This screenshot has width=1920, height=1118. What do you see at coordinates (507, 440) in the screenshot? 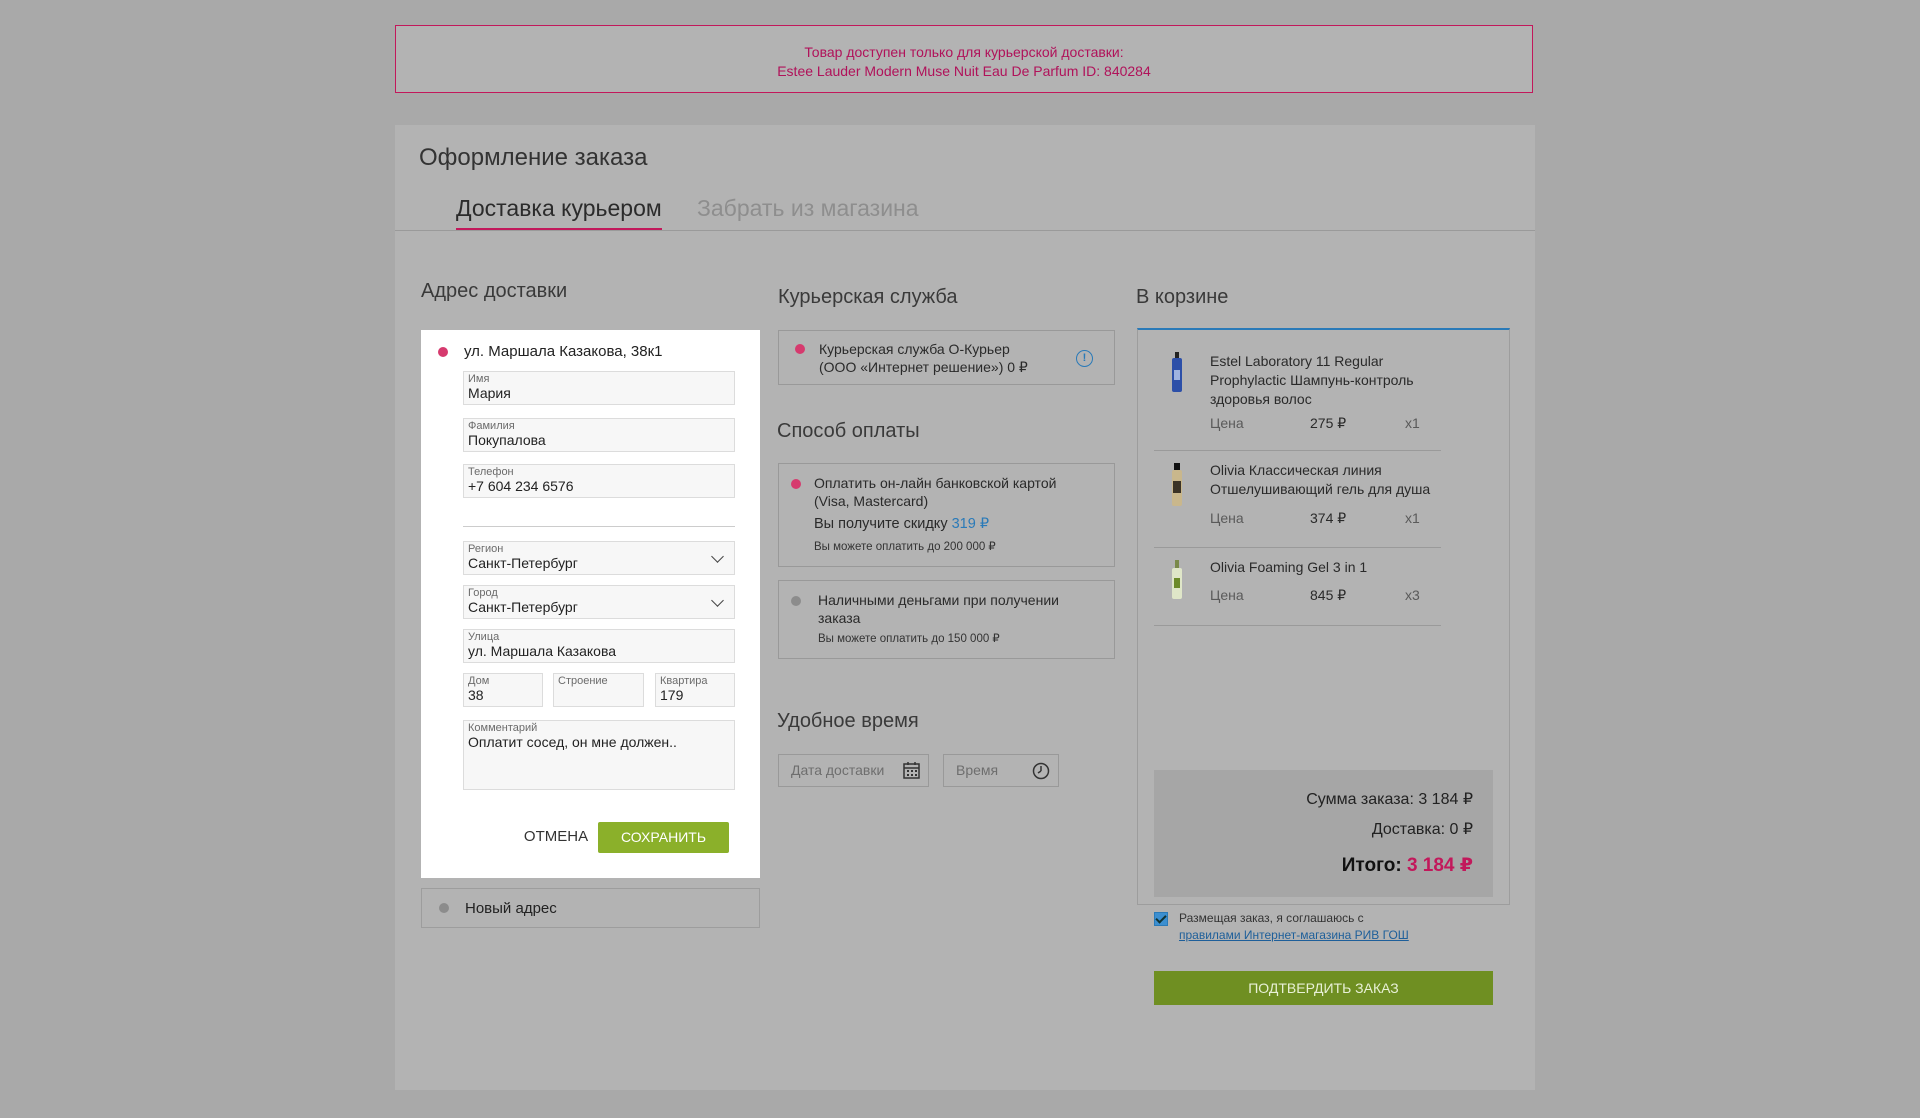
I see `last-name-value: Покупалова` at bounding box center [507, 440].